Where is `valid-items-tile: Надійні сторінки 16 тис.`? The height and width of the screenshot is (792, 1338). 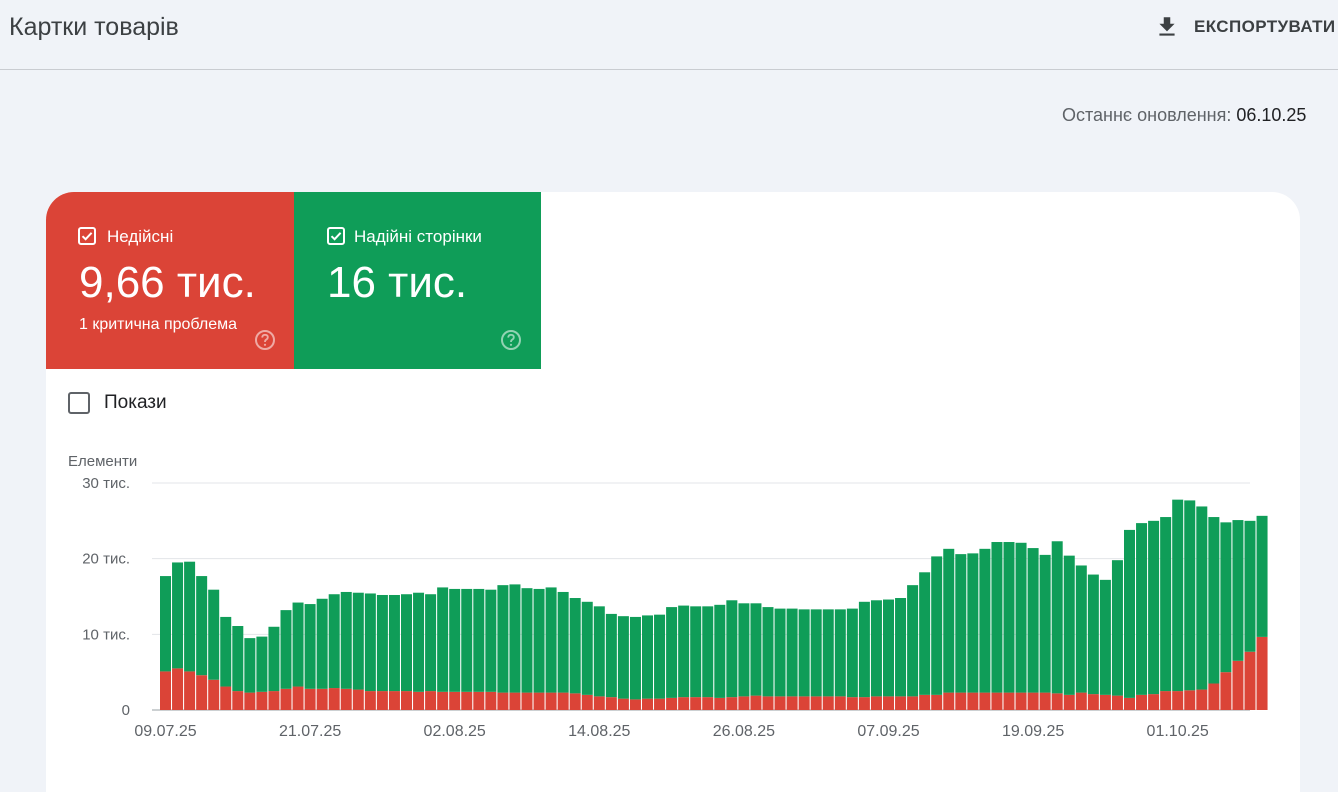 valid-items-tile: Надійні сторінки 16 тис. is located at coordinates (417, 280).